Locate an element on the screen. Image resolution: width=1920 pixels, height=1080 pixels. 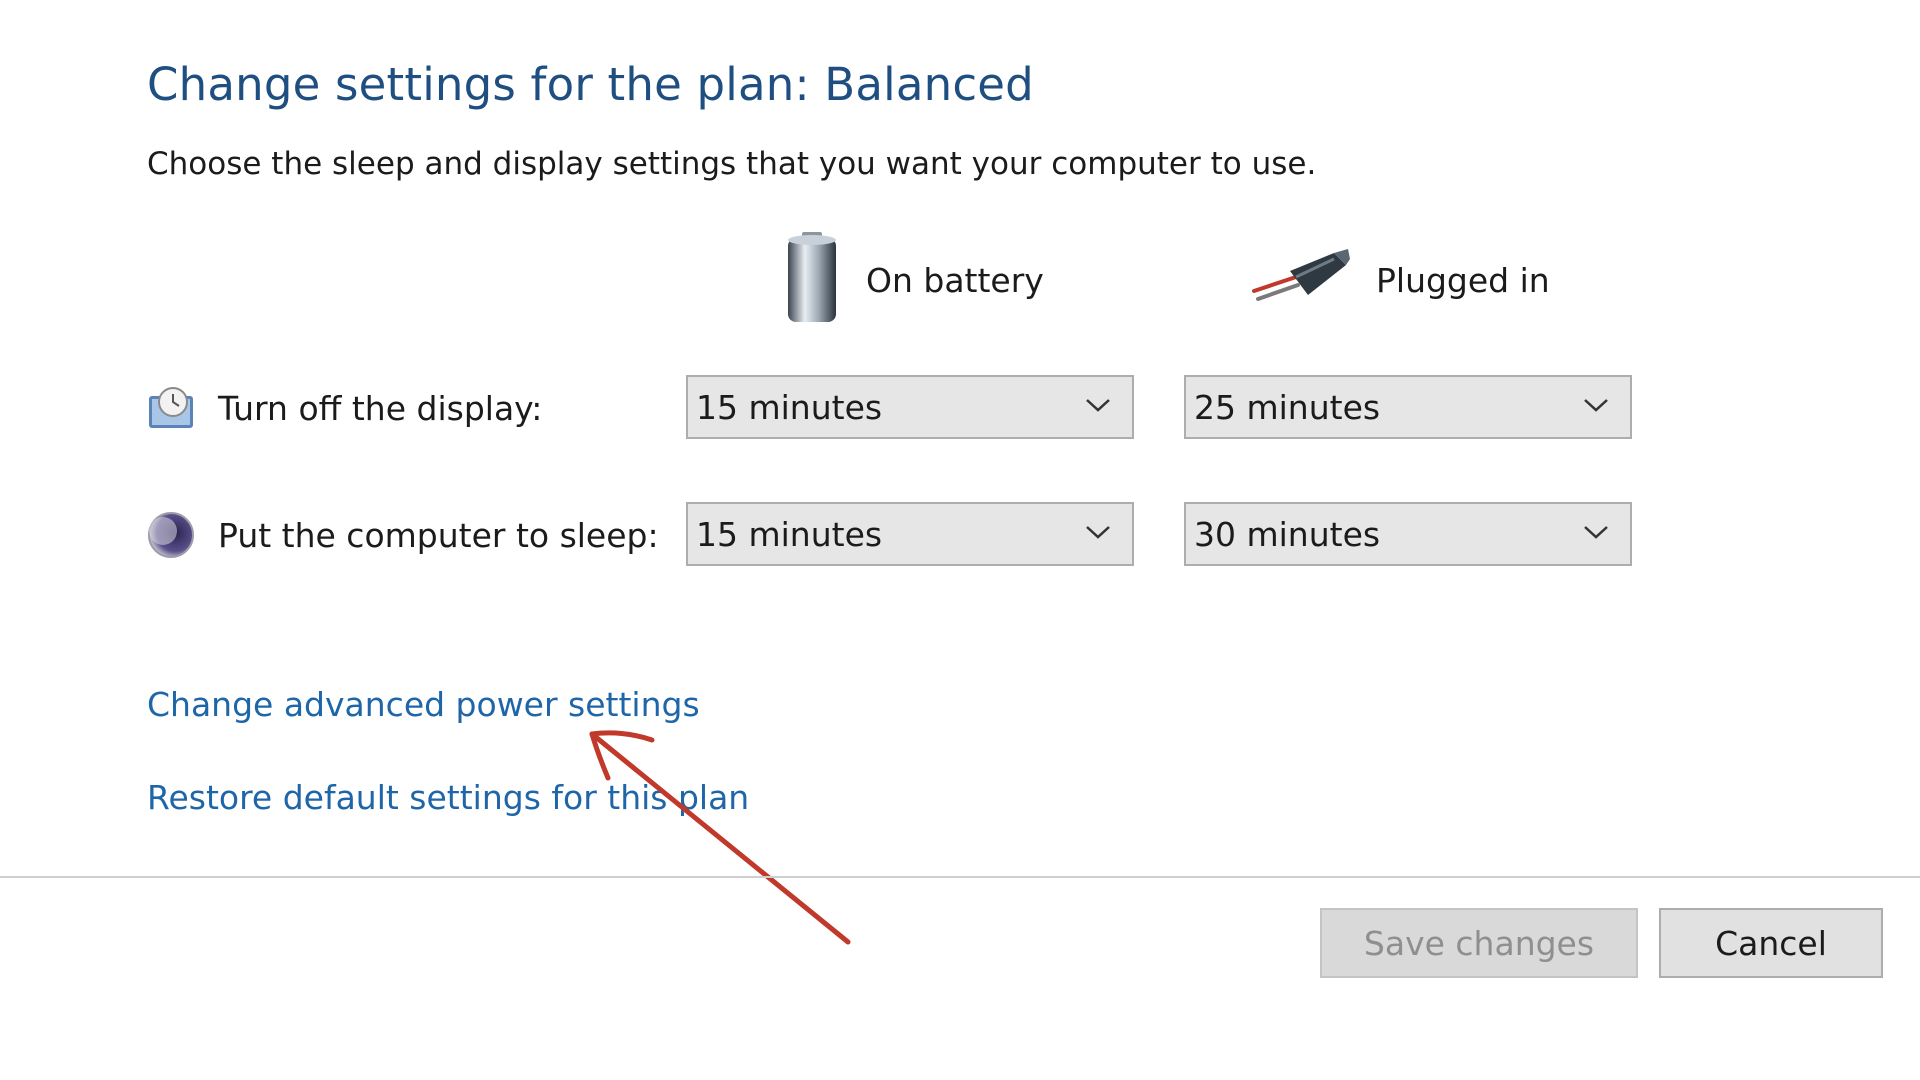
column-header-plugged-in: Plugged in is located at coordinates (1400, 280).